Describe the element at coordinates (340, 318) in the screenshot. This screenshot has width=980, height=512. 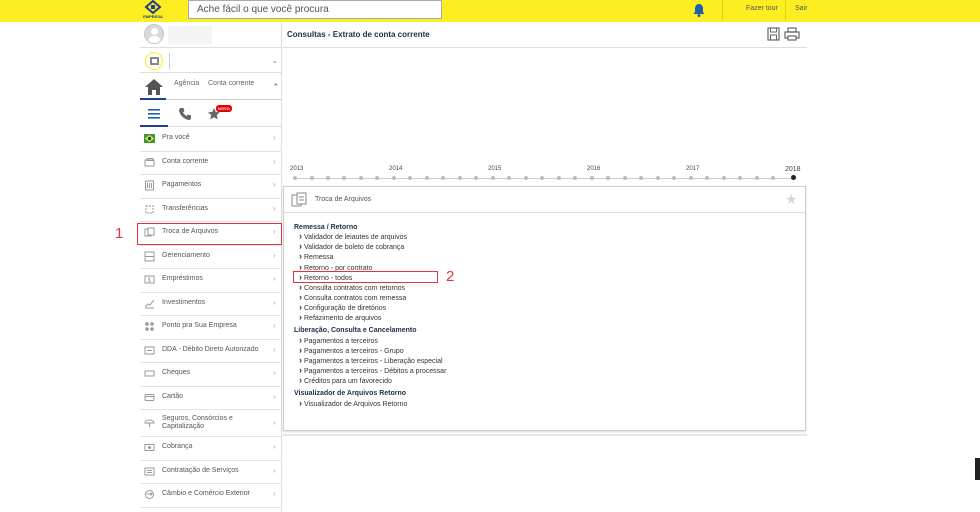
I see `link-refazimento-arquivos: Refazimento de arquivos` at that location.